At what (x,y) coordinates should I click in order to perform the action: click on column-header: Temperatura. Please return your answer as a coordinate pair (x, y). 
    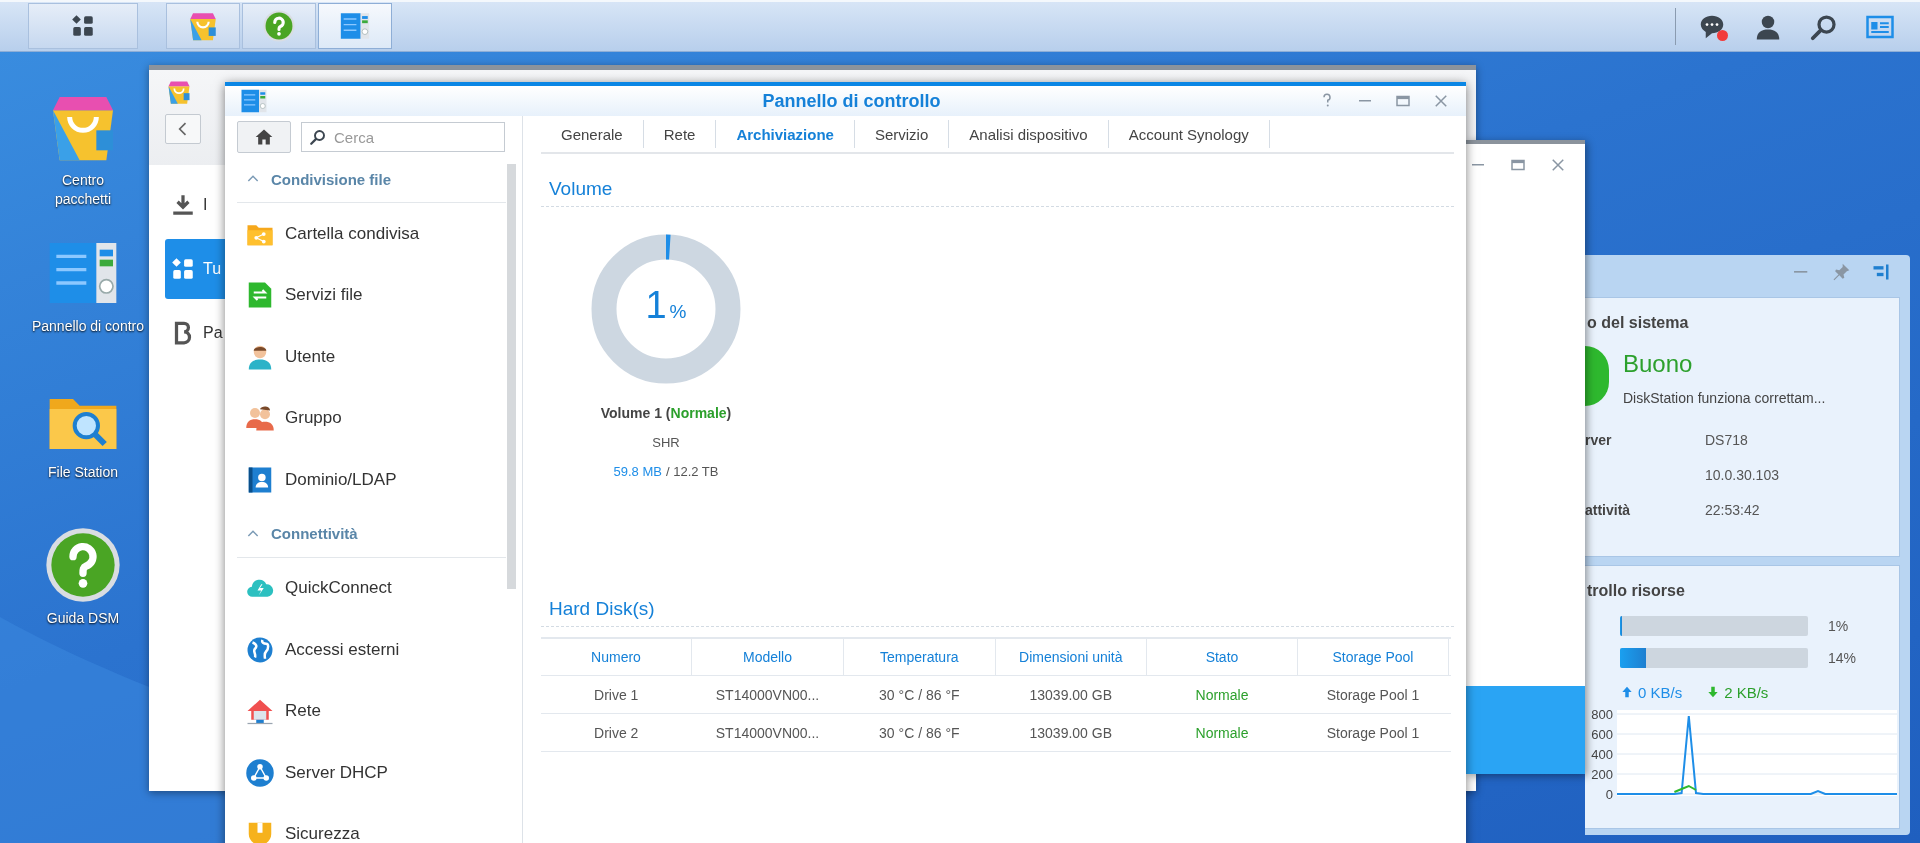
    Looking at the image, I should click on (919, 657).